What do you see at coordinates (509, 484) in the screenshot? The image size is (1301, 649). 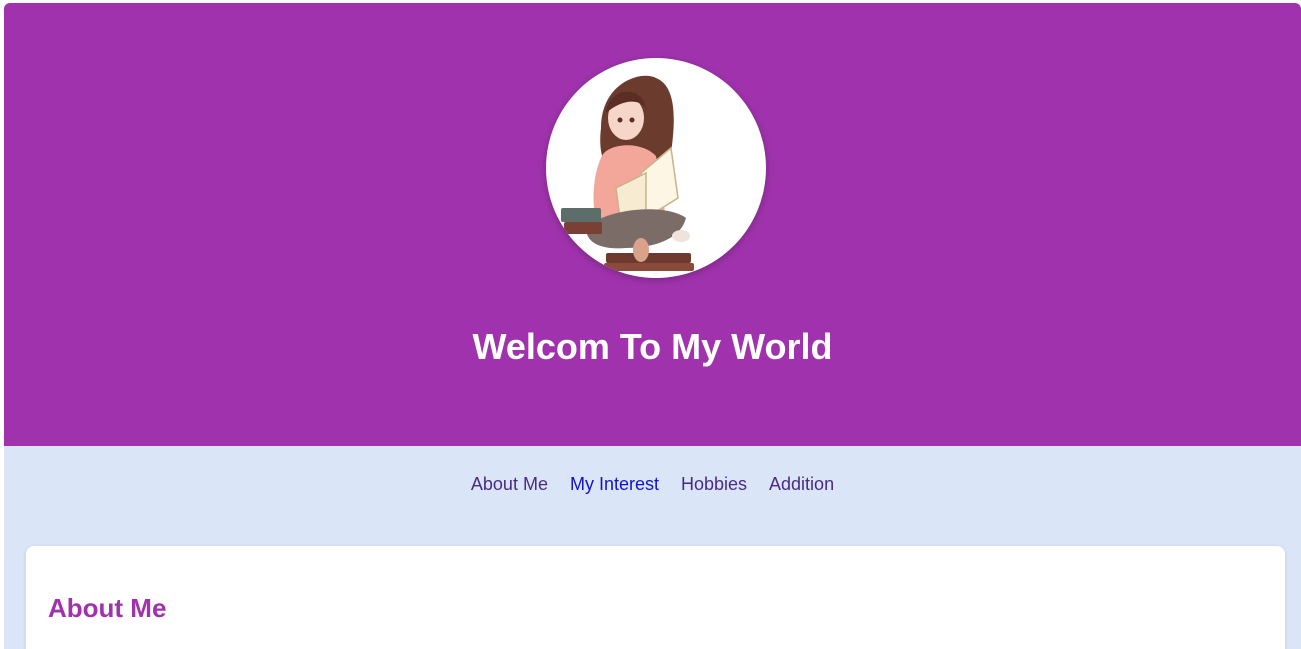 I see `nav-link-about-me: About Me` at bounding box center [509, 484].